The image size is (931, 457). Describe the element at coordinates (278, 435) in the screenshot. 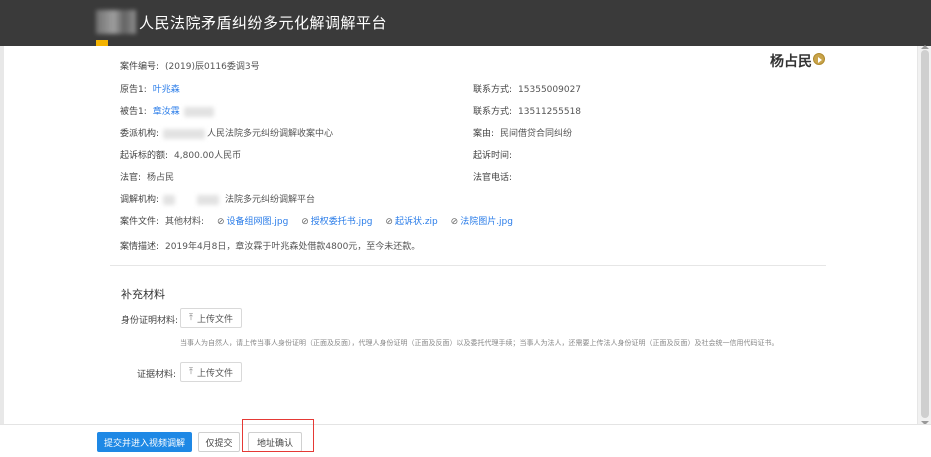

I see `highlight-box` at that location.